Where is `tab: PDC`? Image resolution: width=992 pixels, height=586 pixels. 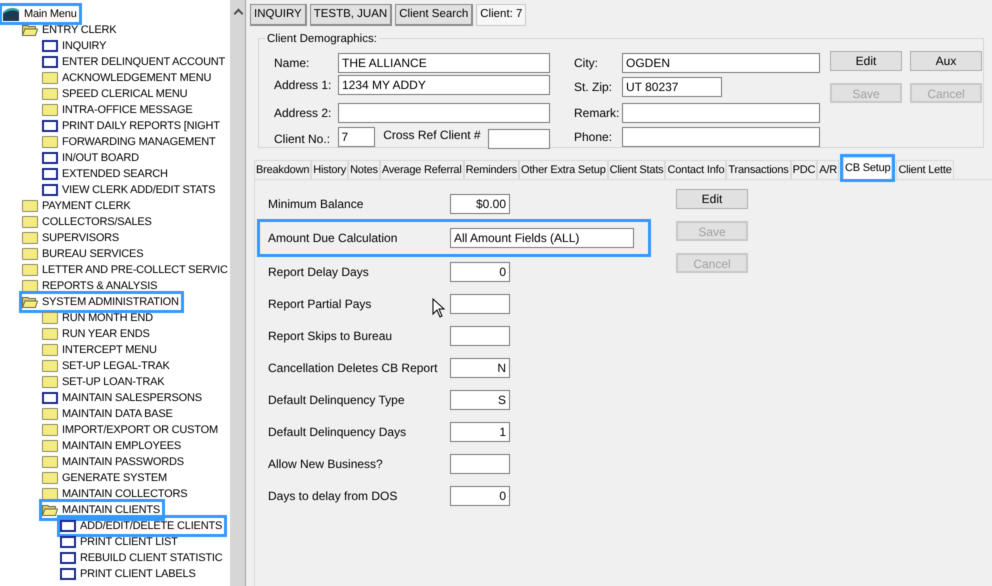 tab: PDC is located at coordinates (804, 169).